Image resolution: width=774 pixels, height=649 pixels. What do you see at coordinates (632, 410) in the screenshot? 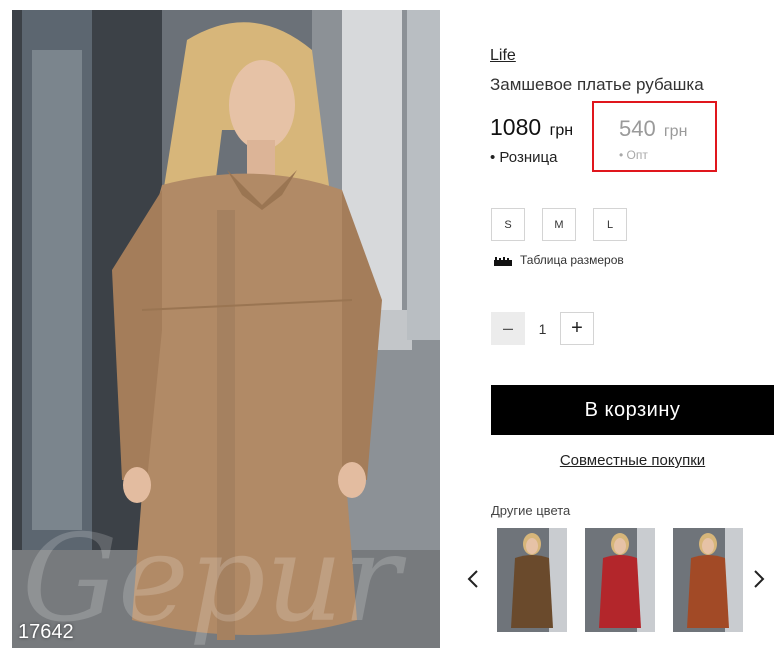
I see `add-to-cart-button: В корзину` at bounding box center [632, 410].